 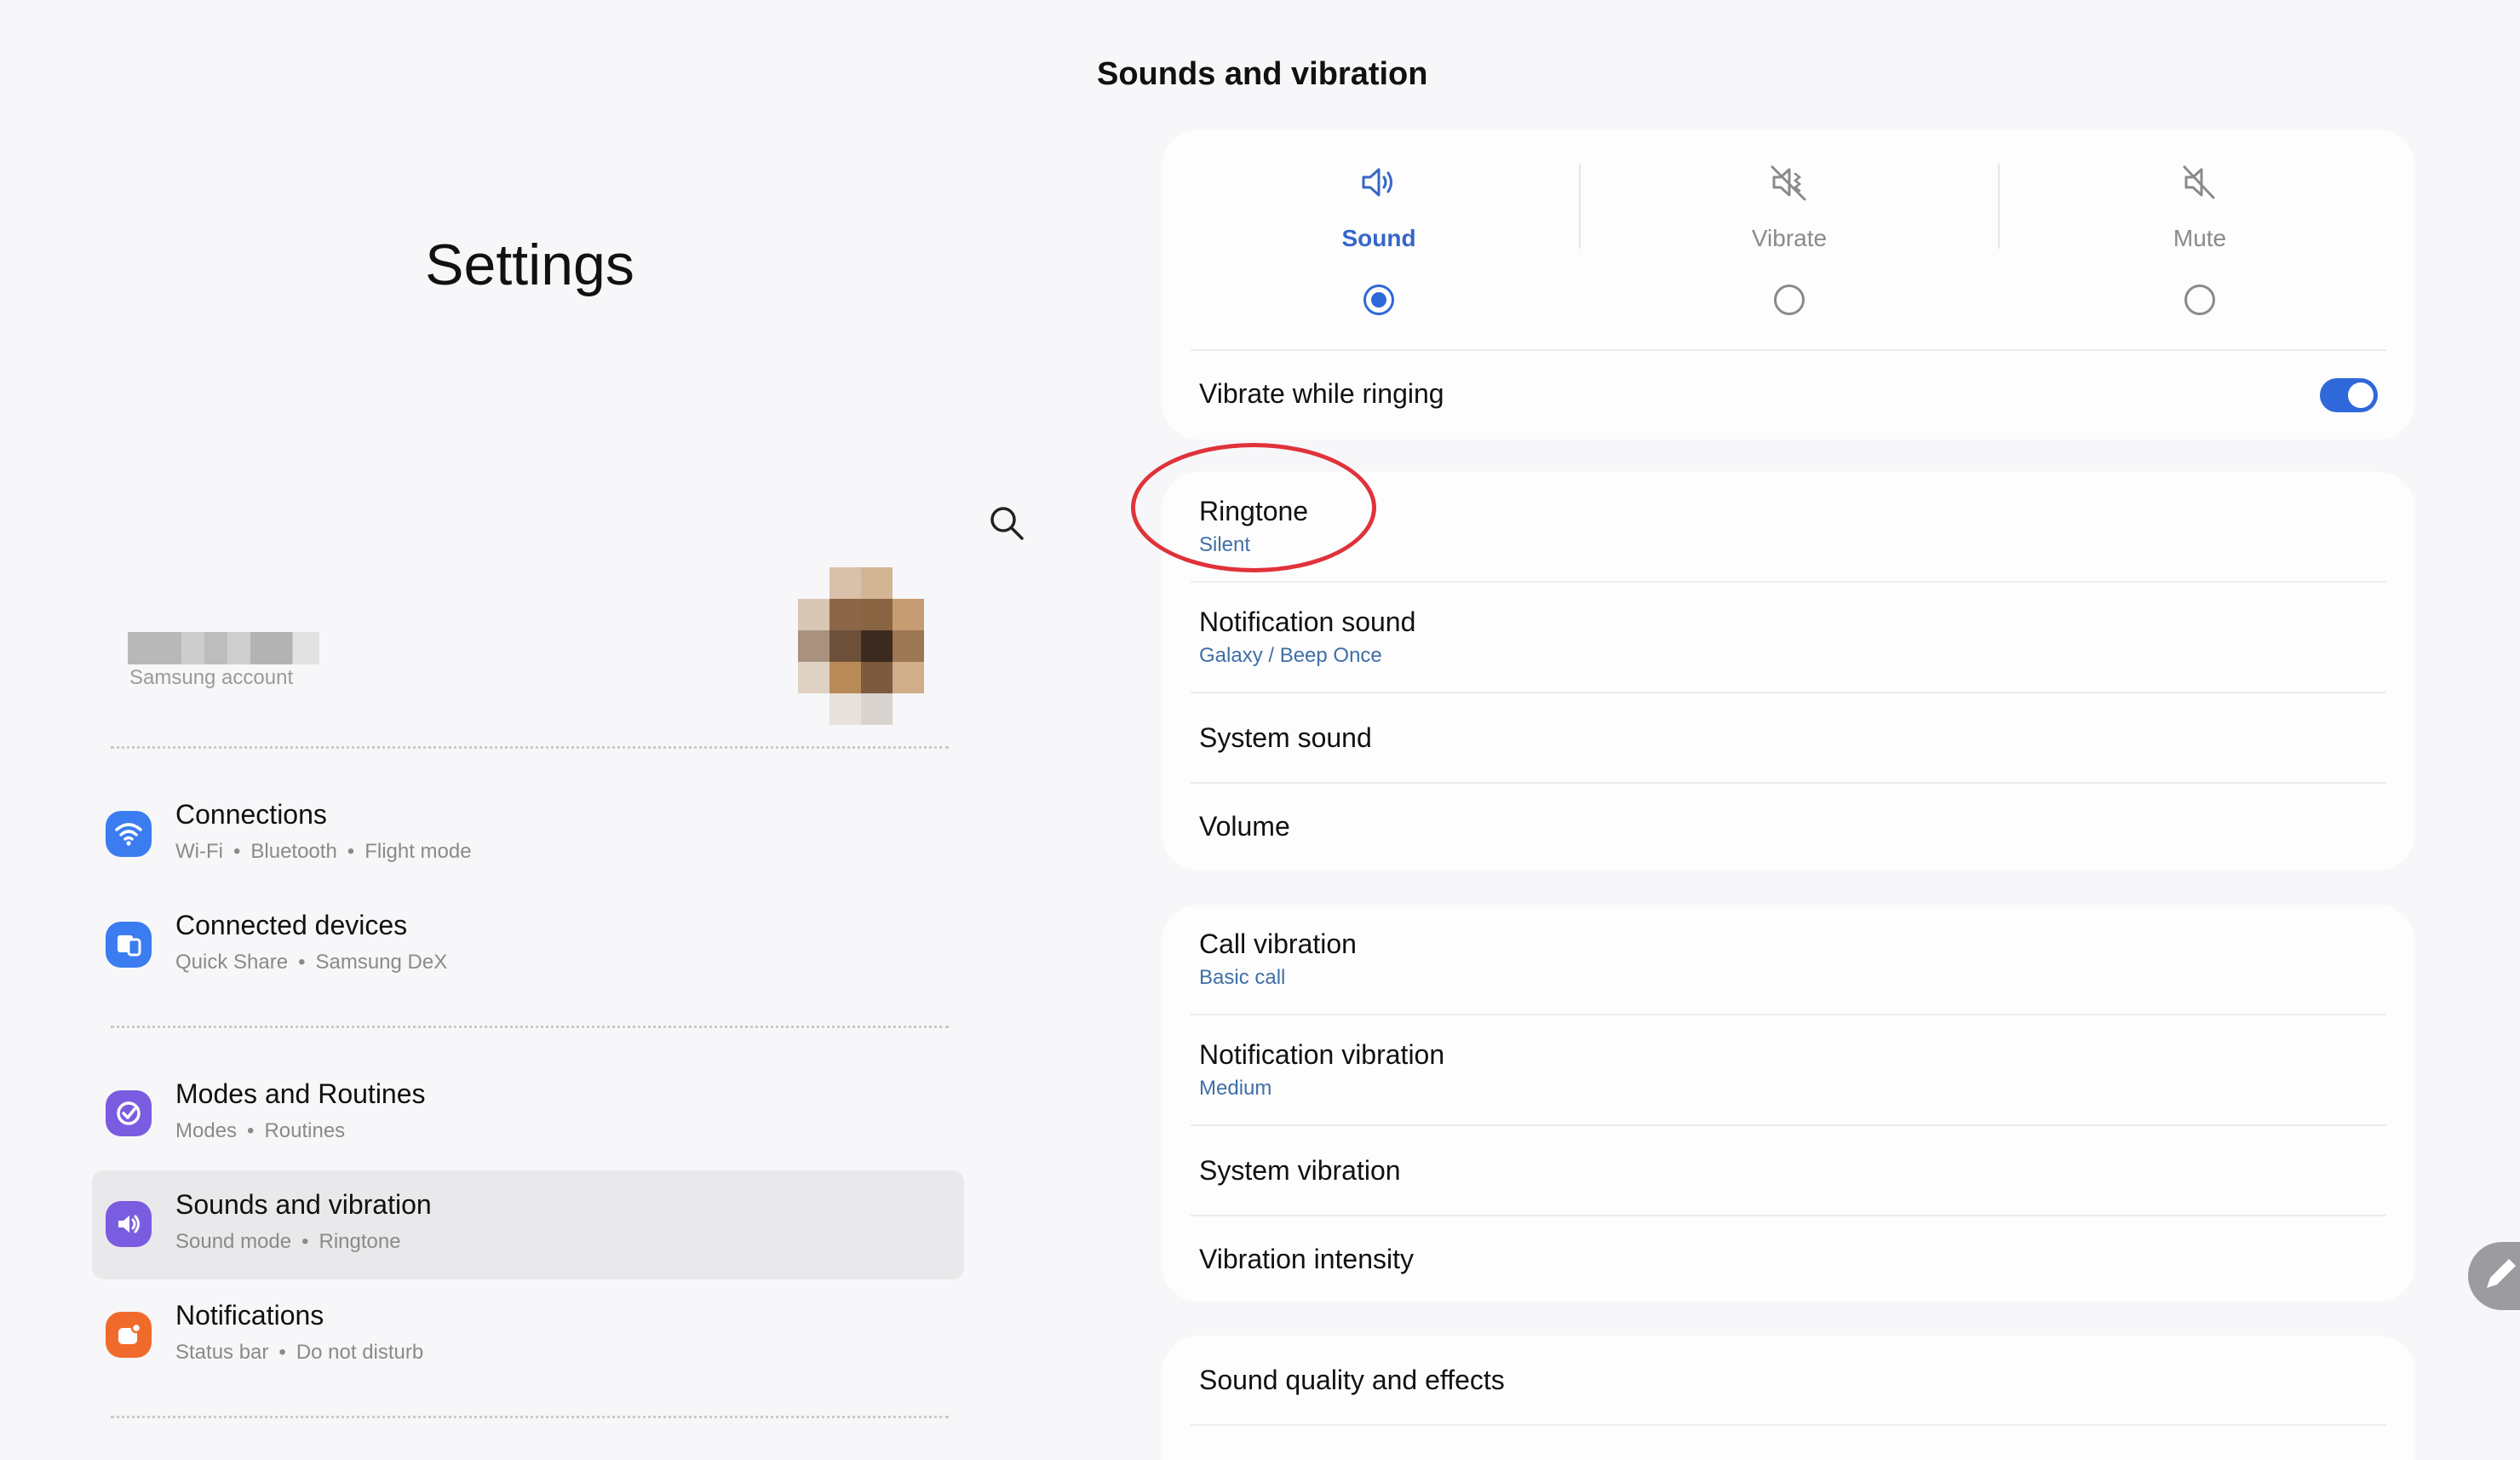 What do you see at coordinates (1788, 183) in the screenshot?
I see `vibrate-icon` at bounding box center [1788, 183].